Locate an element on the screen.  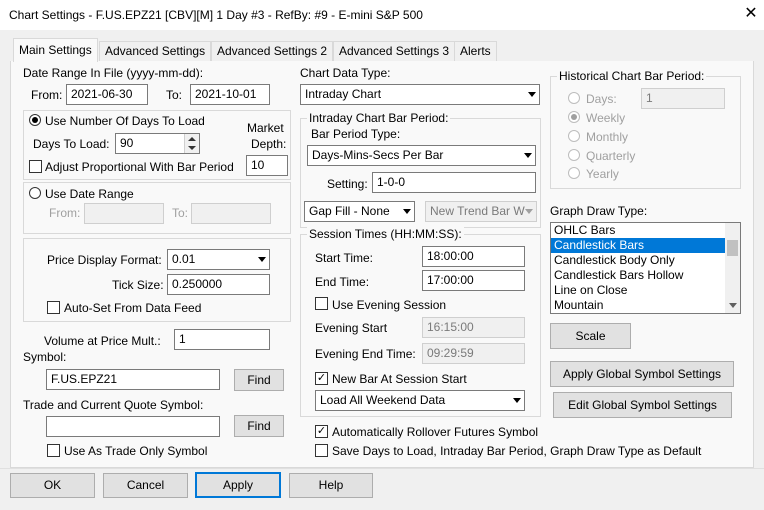
use-evening-session-label: Use Evening Session is located at coordinates (389, 305).